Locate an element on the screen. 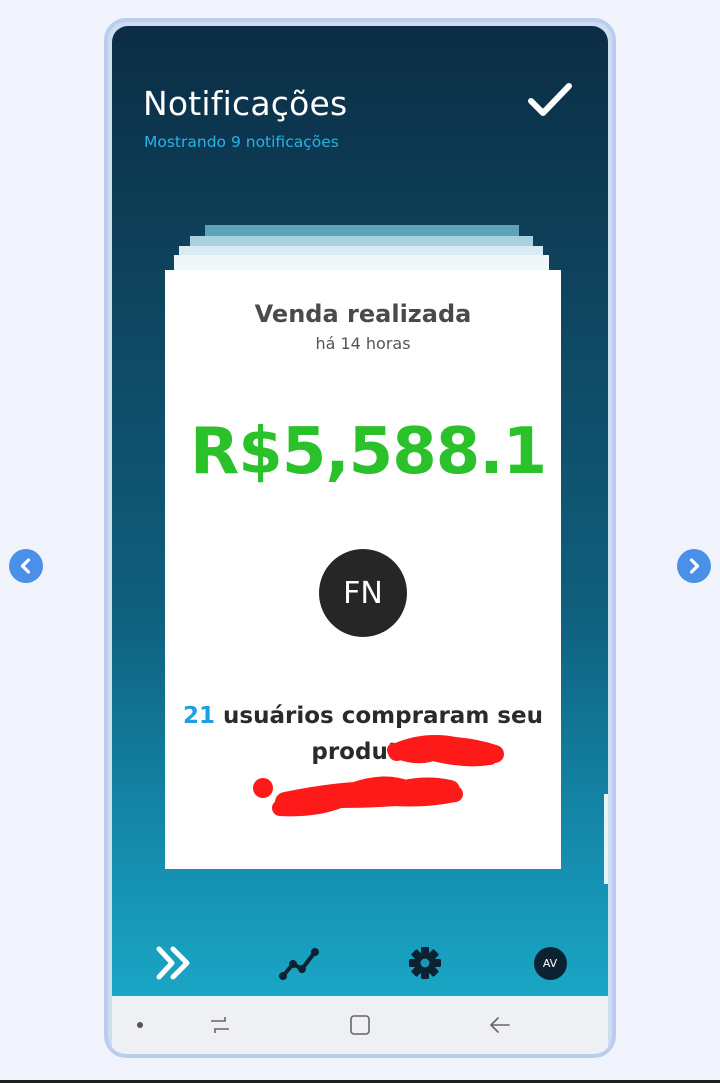 The image size is (720, 1083). previous-button is located at coordinates (26, 566).